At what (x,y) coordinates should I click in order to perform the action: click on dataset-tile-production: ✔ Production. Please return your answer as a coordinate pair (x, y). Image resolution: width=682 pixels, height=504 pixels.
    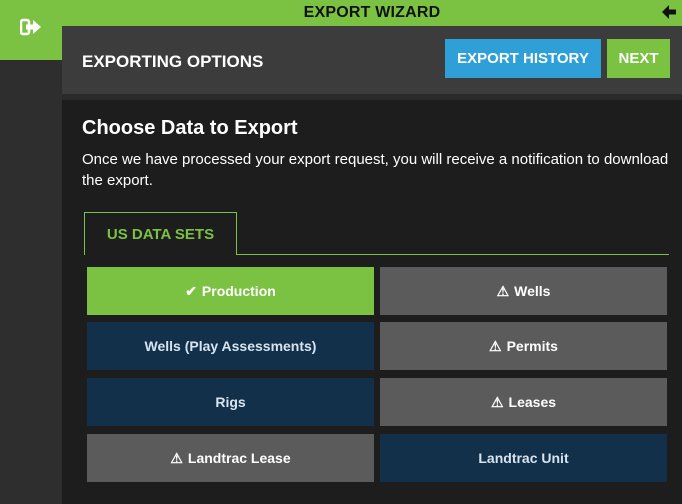
    Looking at the image, I should click on (230, 291).